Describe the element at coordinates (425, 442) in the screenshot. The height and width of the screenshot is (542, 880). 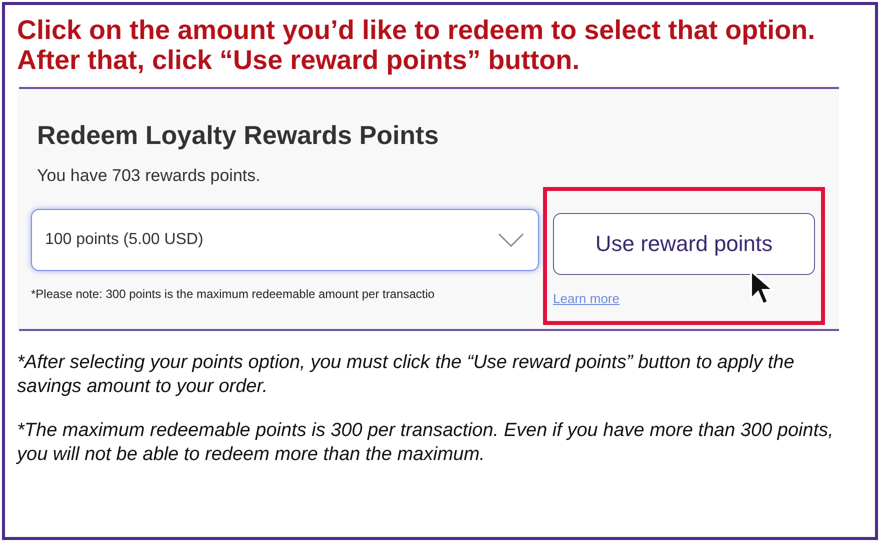
I see `note-paragraph: *The maximum redeemable points is 300 per transaction. Even if you have more than 300 points, you will not be able to redeem more than the maximum.` at that location.